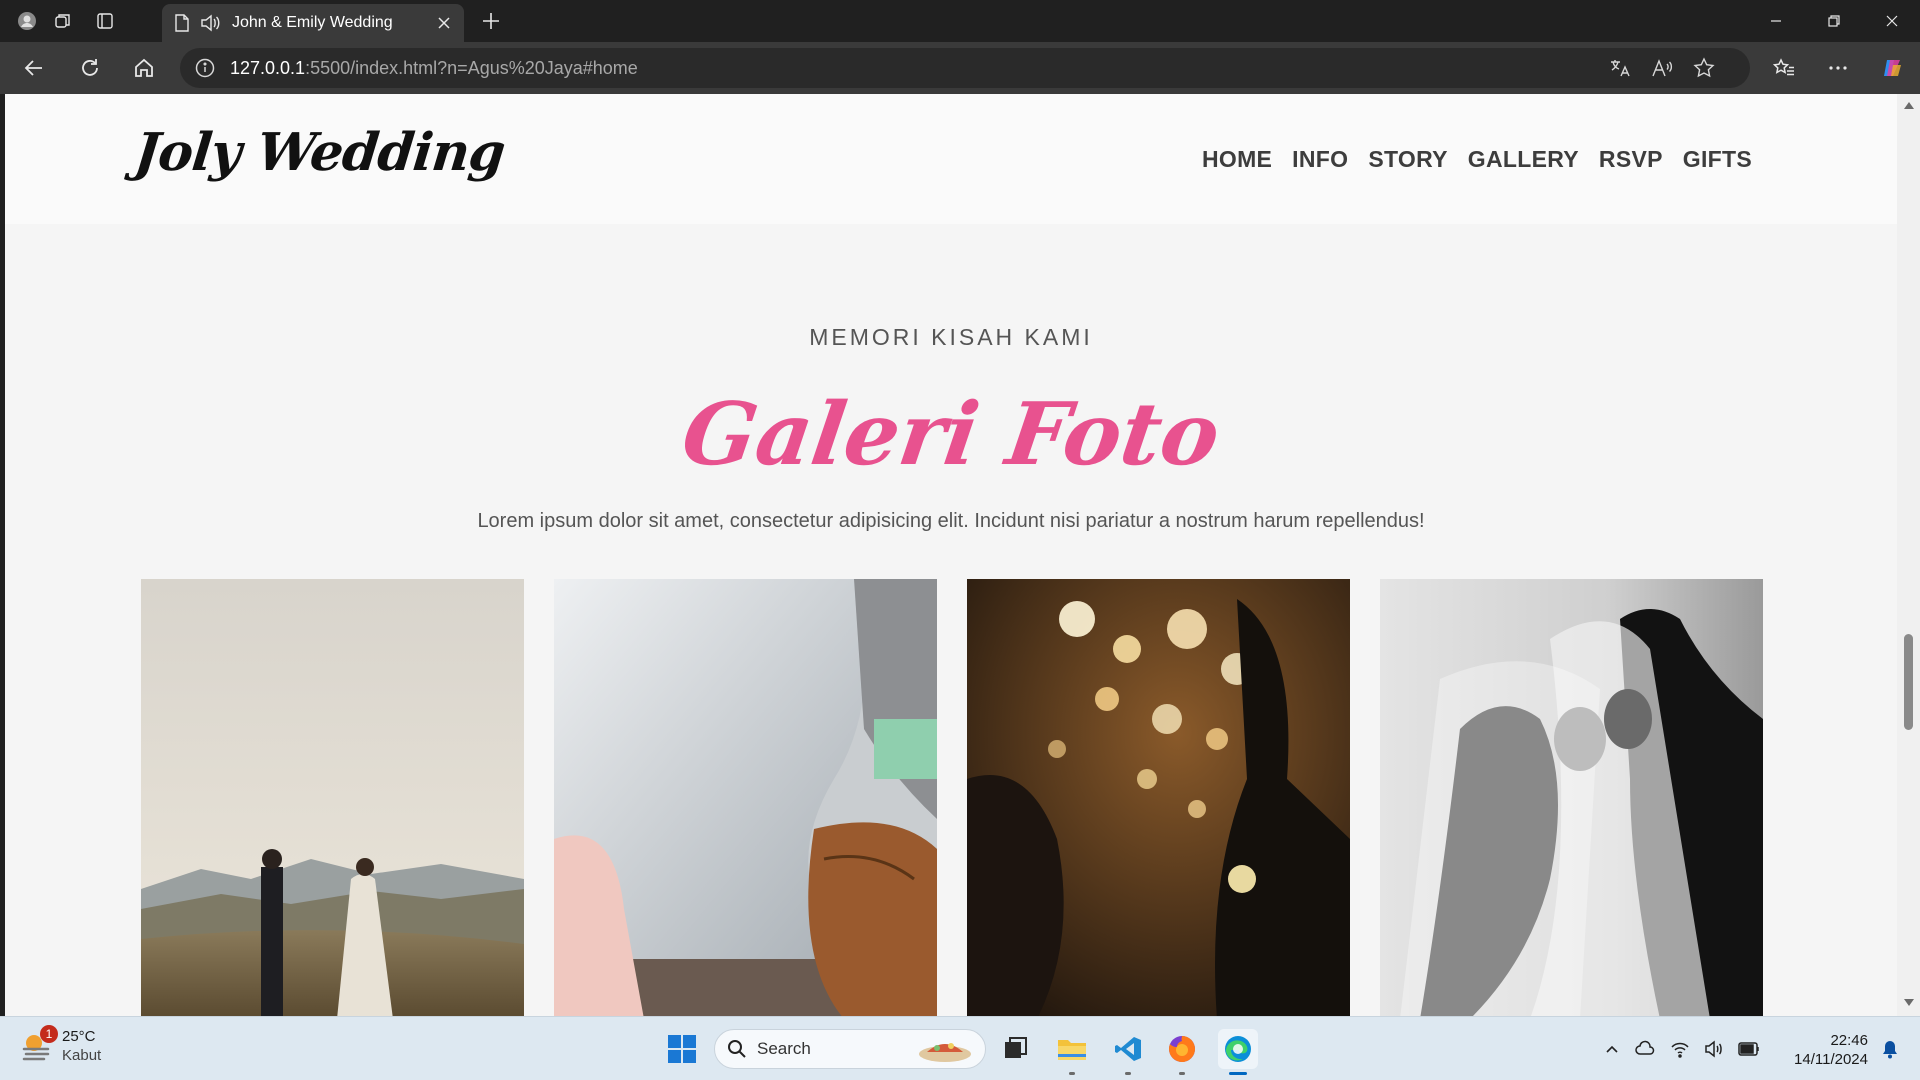  I want to click on back-button, so click(34, 68).